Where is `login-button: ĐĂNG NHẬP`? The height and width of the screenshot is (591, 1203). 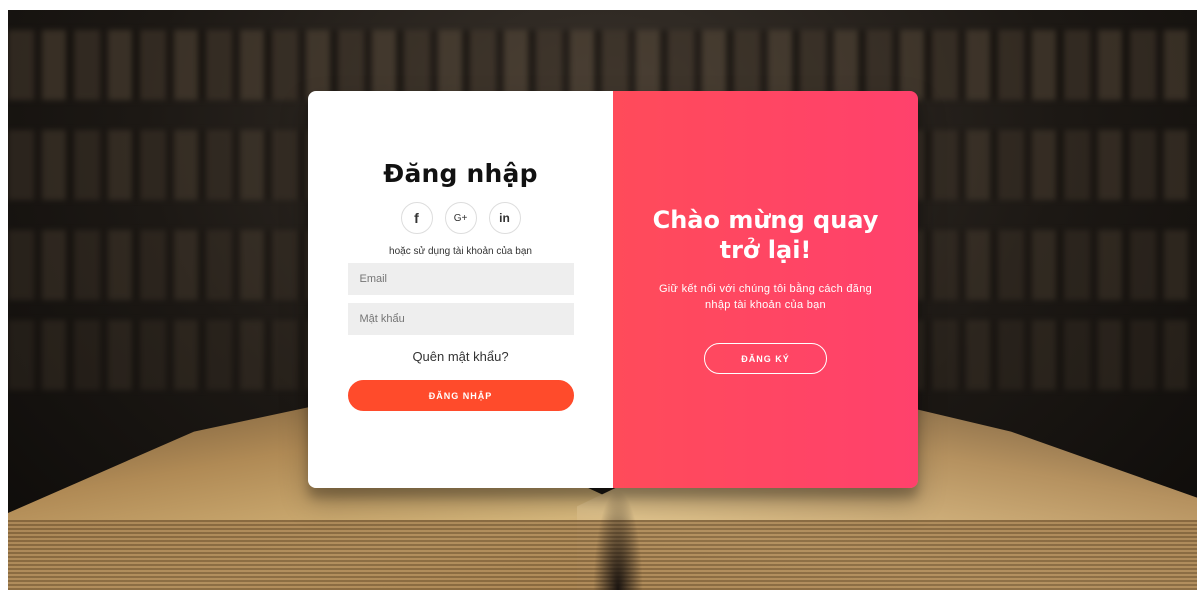
login-button: ĐĂNG NHẬP is located at coordinates (460, 395).